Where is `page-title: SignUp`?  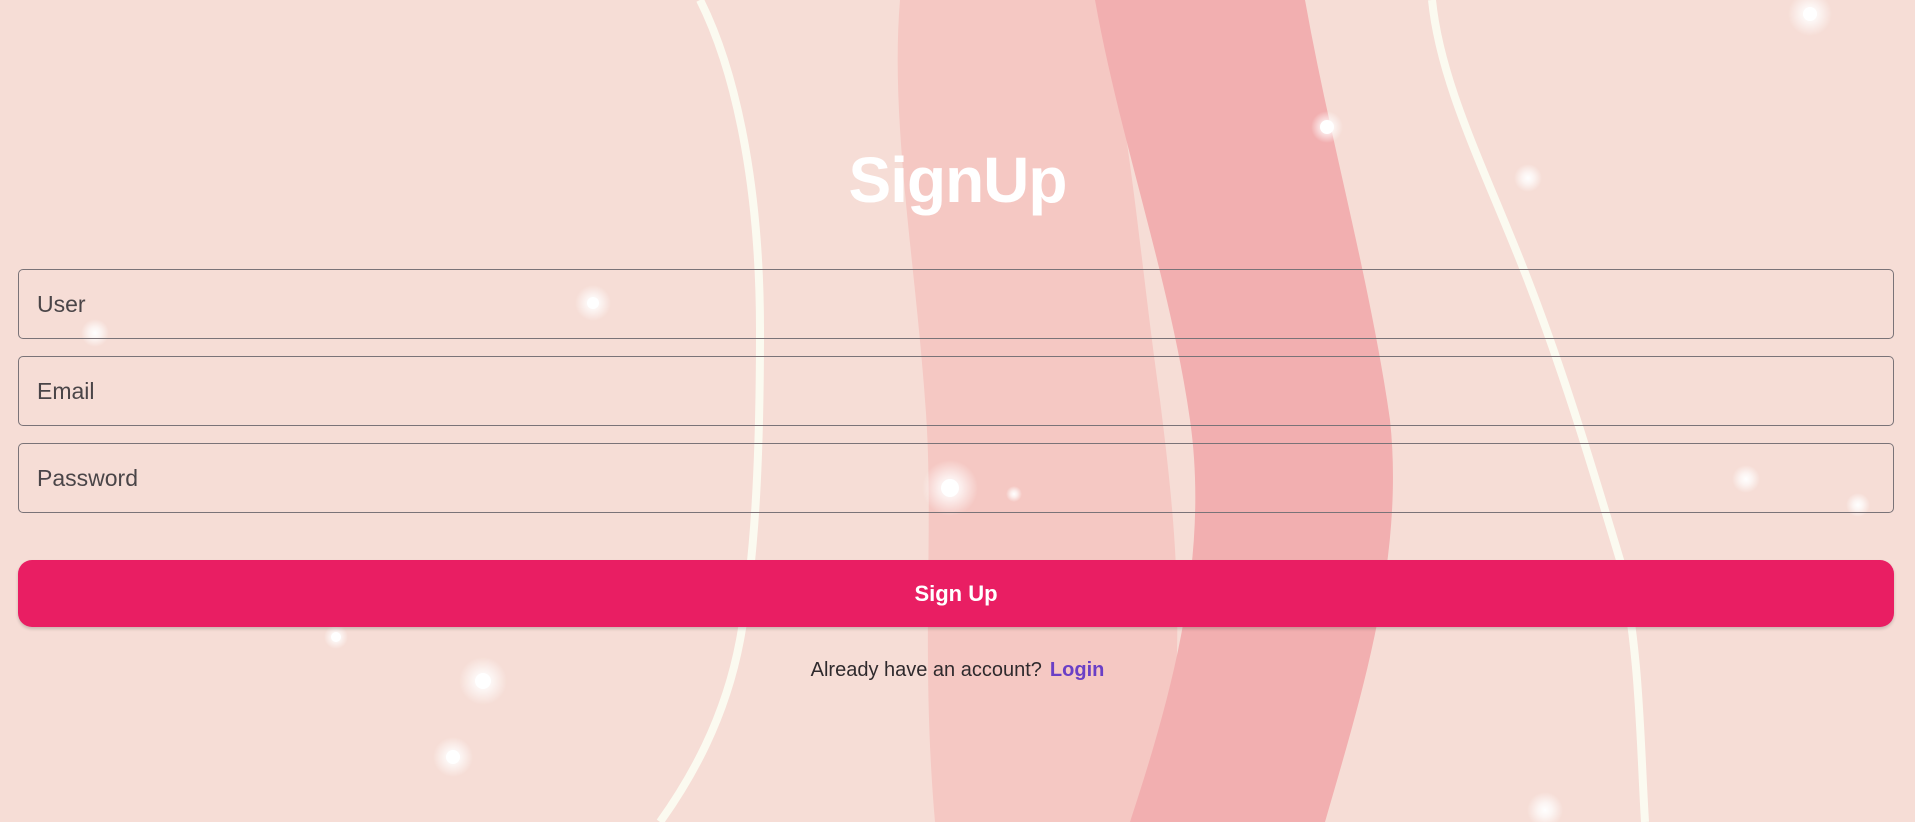
page-title: SignUp is located at coordinates (958, 180).